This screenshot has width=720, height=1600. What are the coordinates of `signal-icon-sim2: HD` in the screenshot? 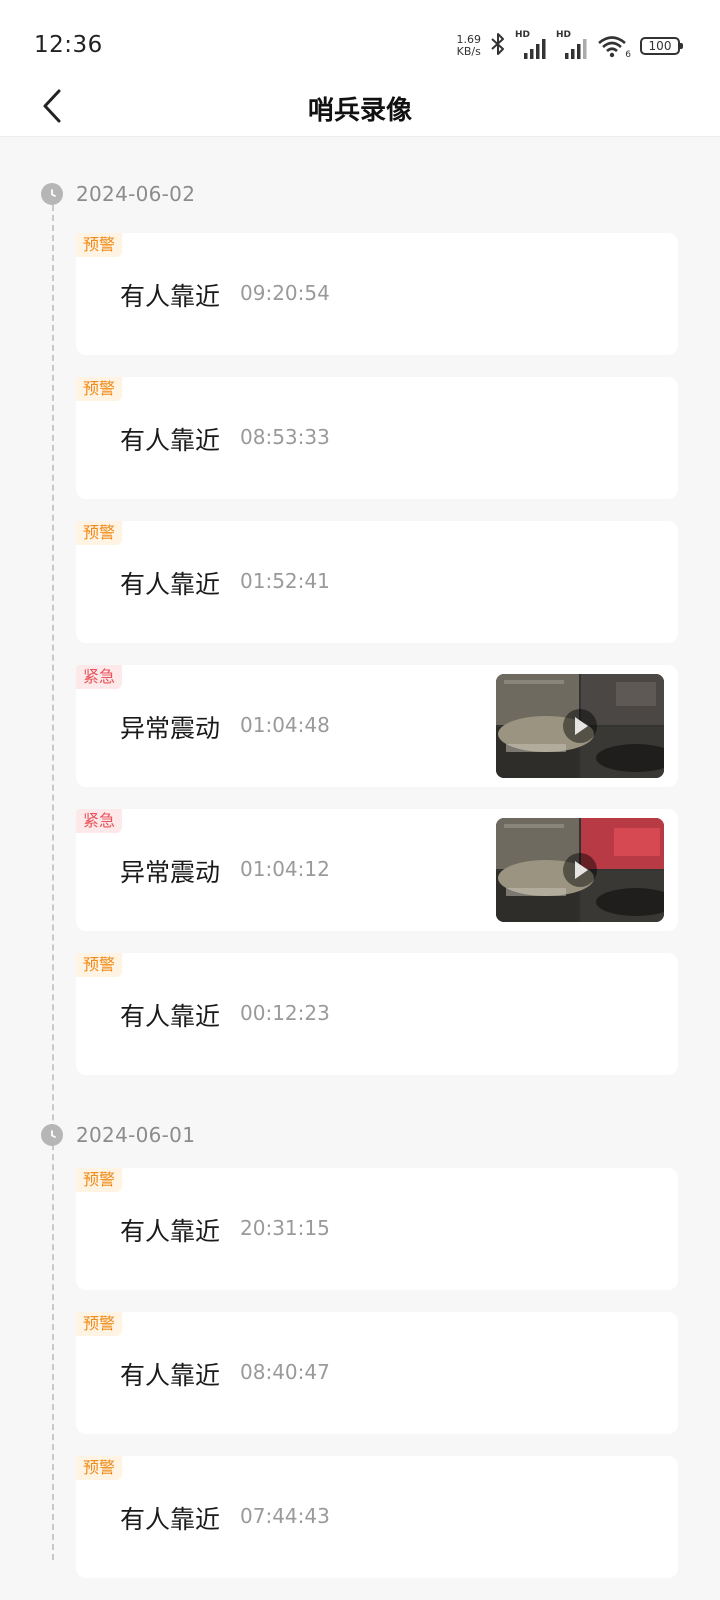 It's located at (572, 44).